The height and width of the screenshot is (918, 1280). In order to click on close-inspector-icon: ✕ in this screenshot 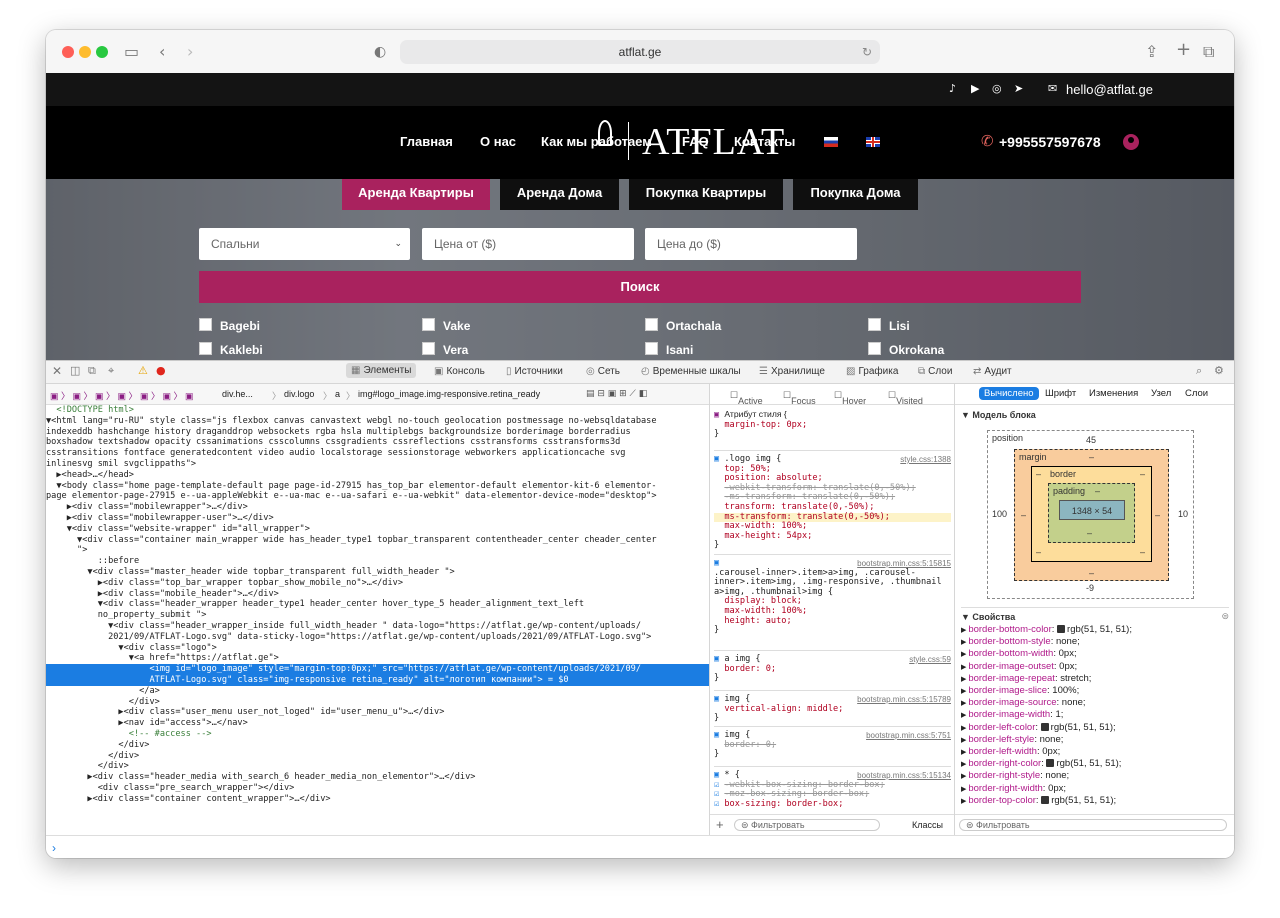, I will do `click(57, 371)`.